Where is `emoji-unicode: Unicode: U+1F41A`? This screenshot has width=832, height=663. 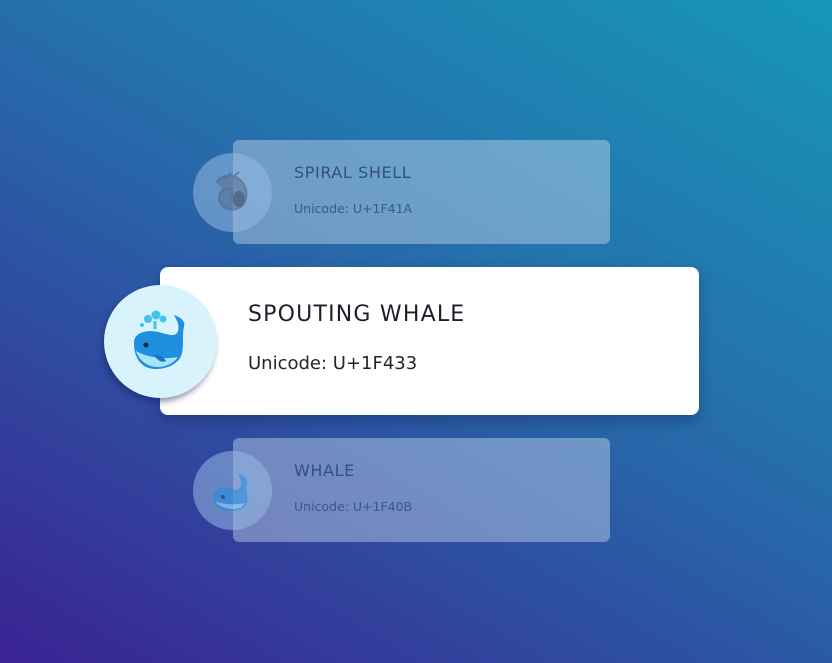
emoji-unicode: Unicode: U+1F41A is located at coordinates (353, 208).